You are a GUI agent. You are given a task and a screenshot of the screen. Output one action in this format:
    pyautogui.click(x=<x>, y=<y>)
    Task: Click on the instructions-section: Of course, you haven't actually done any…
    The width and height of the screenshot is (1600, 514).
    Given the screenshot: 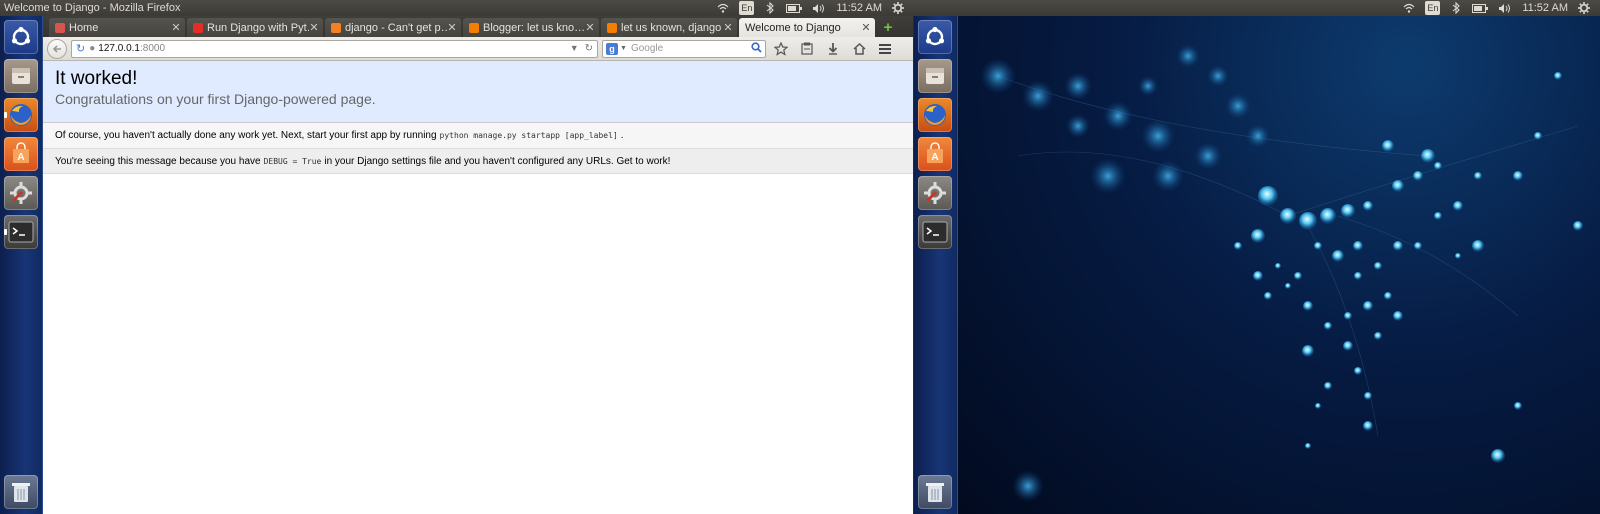 What is the action you would take?
    pyautogui.click(x=478, y=136)
    